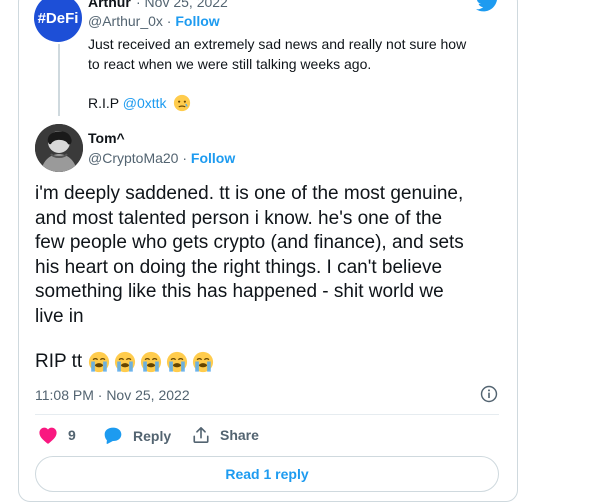 The image size is (599, 502). What do you see at coordinates (59, 316) in the screenshot?
I see `tweet-text-line: live in` at bounding box center [59, 316].